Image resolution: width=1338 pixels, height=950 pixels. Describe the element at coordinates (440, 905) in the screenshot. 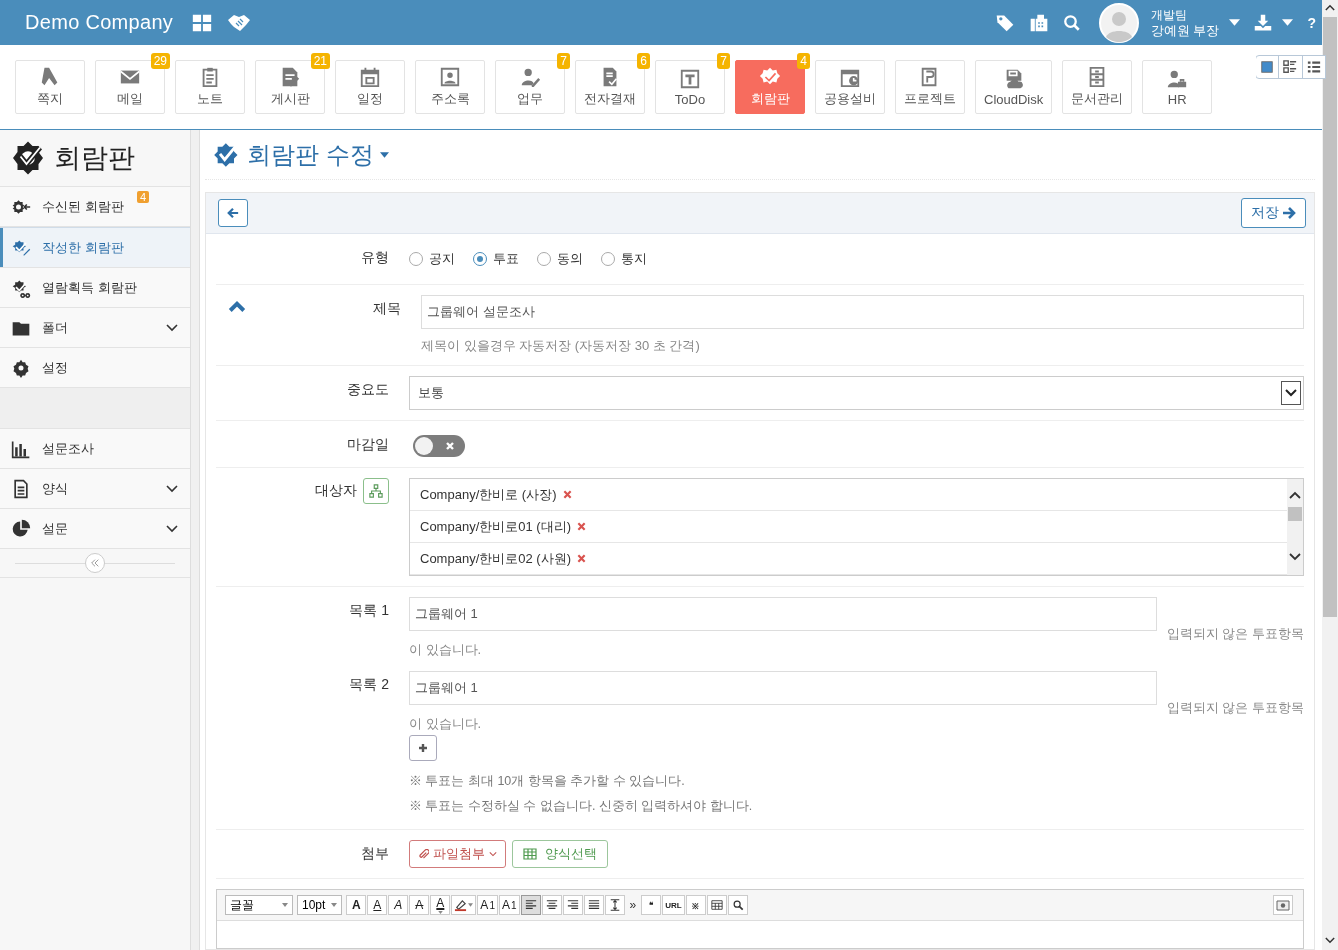

I see `font-color-button: A` at that location.